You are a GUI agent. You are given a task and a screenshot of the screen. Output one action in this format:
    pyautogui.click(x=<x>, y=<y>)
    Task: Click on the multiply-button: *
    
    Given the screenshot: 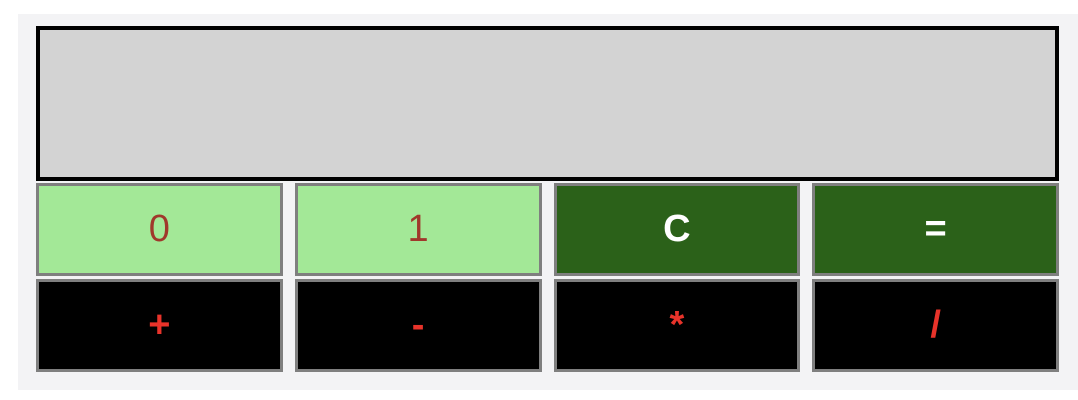 What is the action you would take?
    pyautogui.click(x=677, y=325)
    